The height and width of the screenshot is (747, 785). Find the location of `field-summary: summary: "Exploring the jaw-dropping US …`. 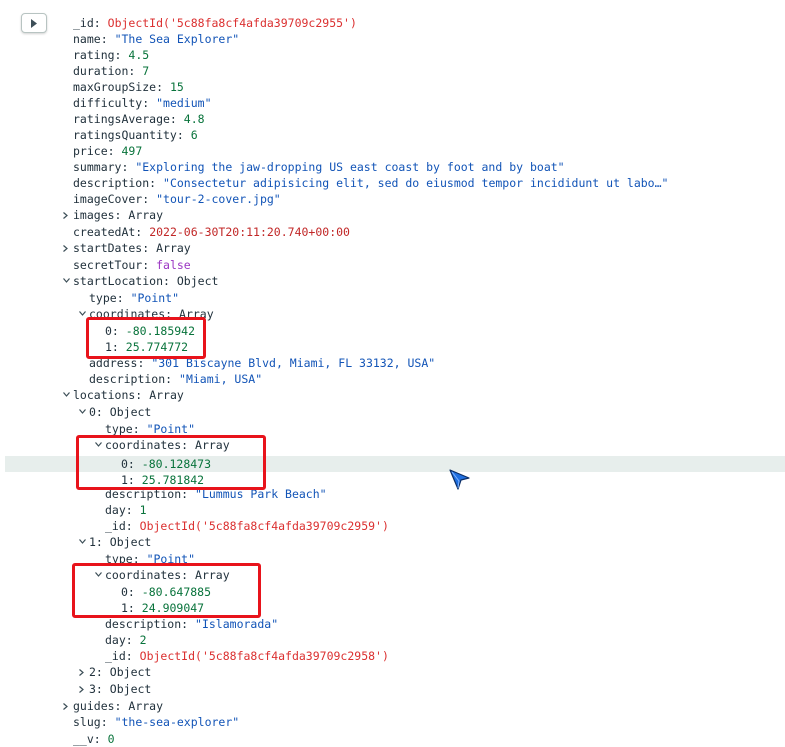

field-summary: summary: "Exploring the jaw-dropping US … is located at coordinates (319, 167).